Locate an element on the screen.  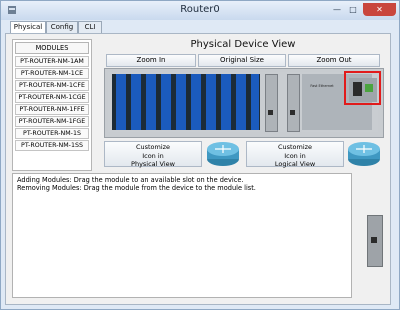
physical-device-view-title: Physical Device View is located at coordinates (243, 44).